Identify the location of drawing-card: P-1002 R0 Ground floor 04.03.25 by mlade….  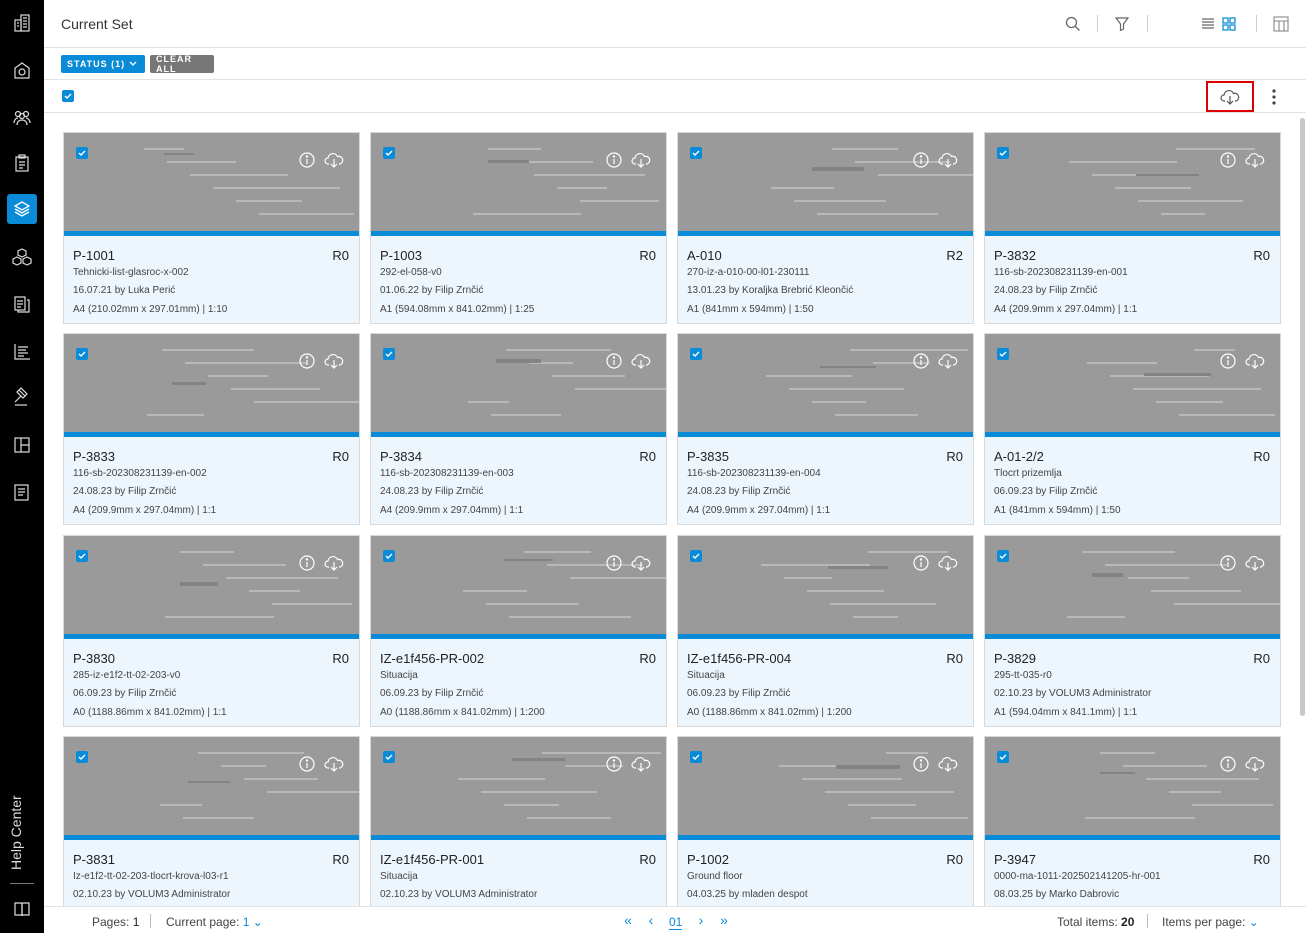
(825, 821).